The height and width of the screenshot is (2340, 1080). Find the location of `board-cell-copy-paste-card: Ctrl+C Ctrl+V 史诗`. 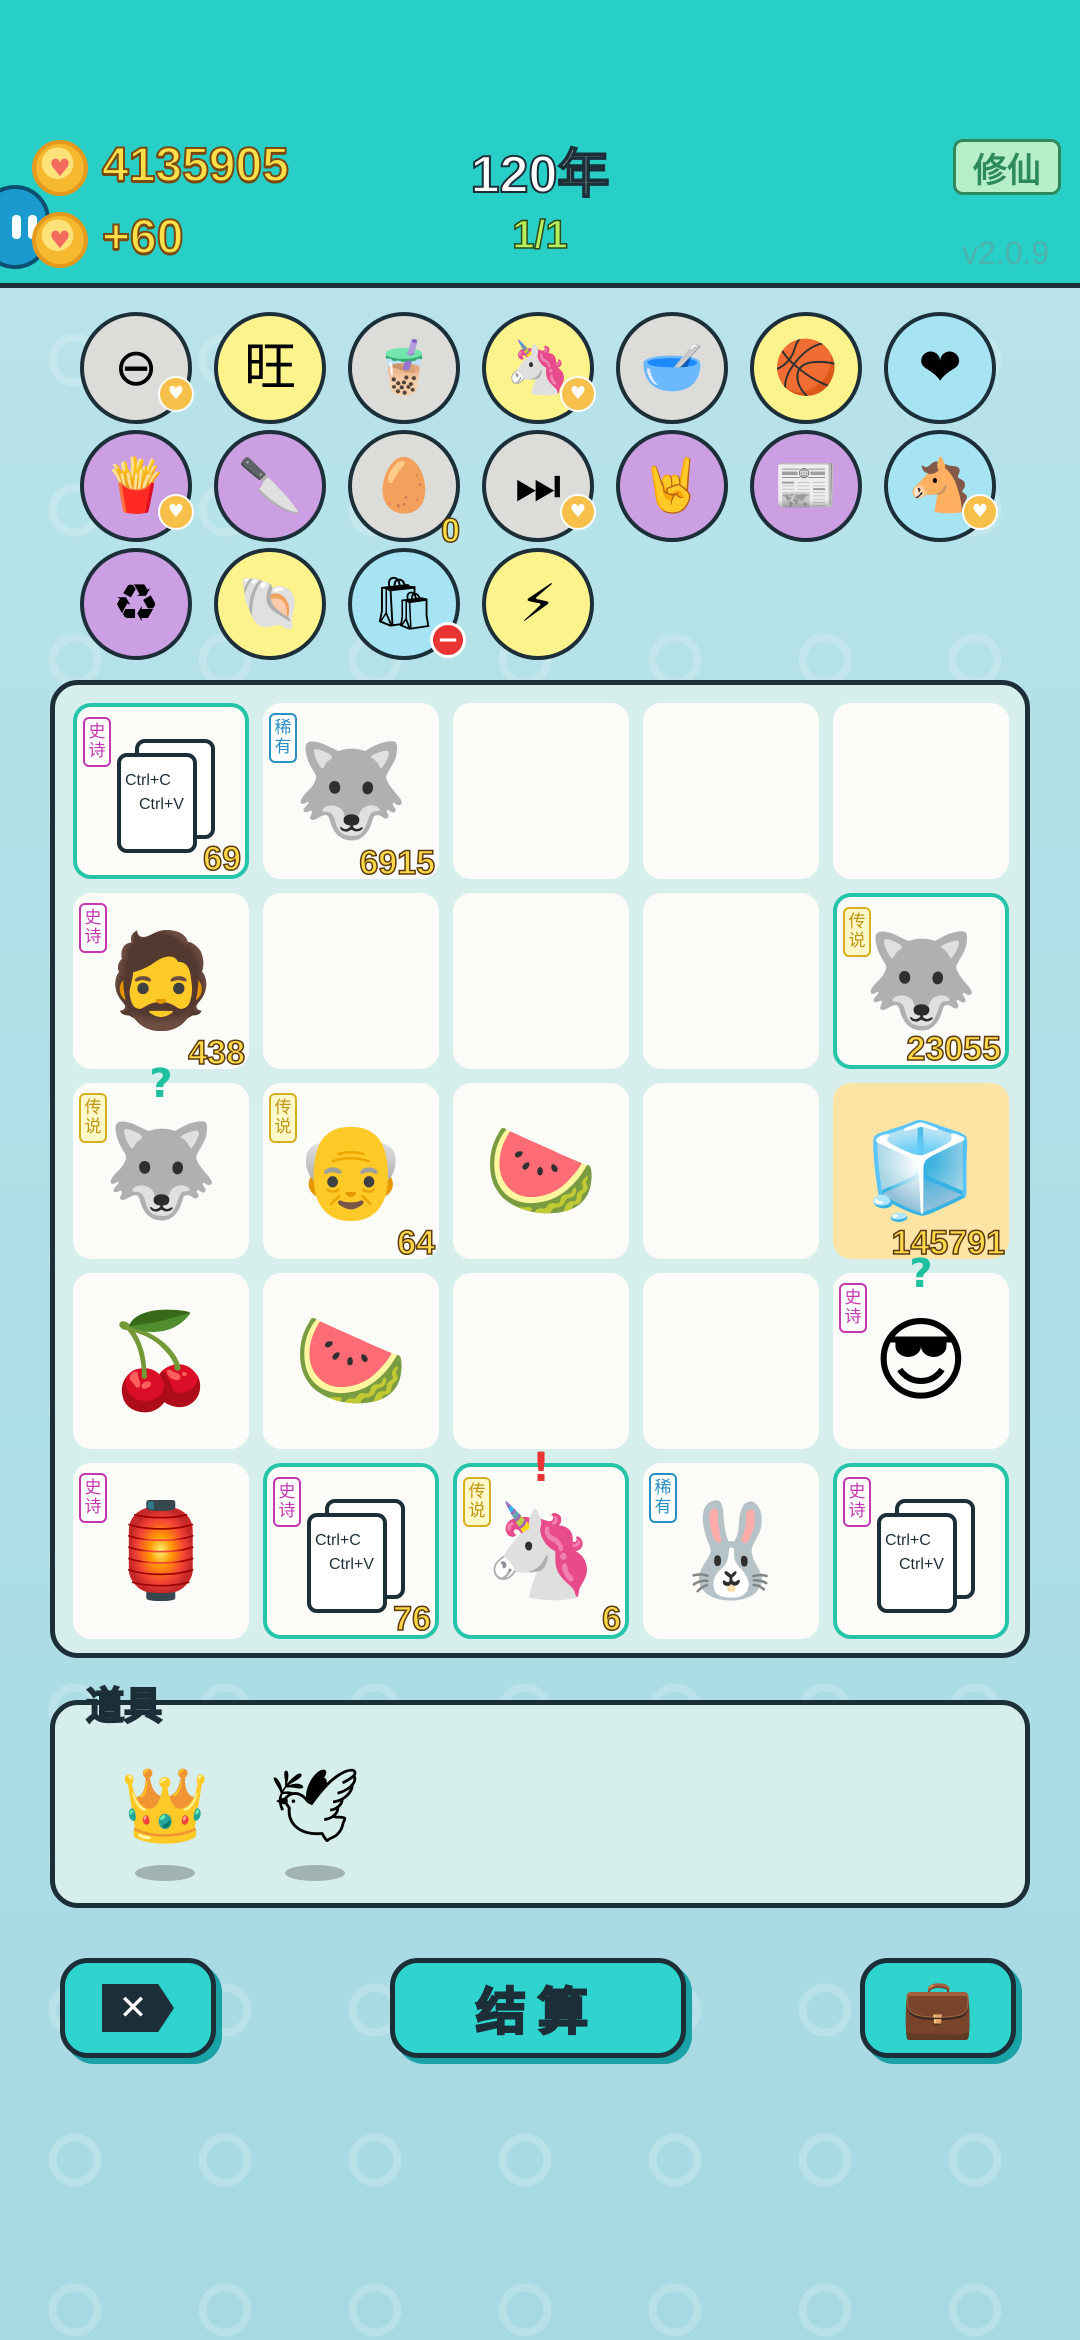

board-cell-copy-paste-card: Ctrl+C Ctrl+V 史诗 is located at coordinates (921, 1551).